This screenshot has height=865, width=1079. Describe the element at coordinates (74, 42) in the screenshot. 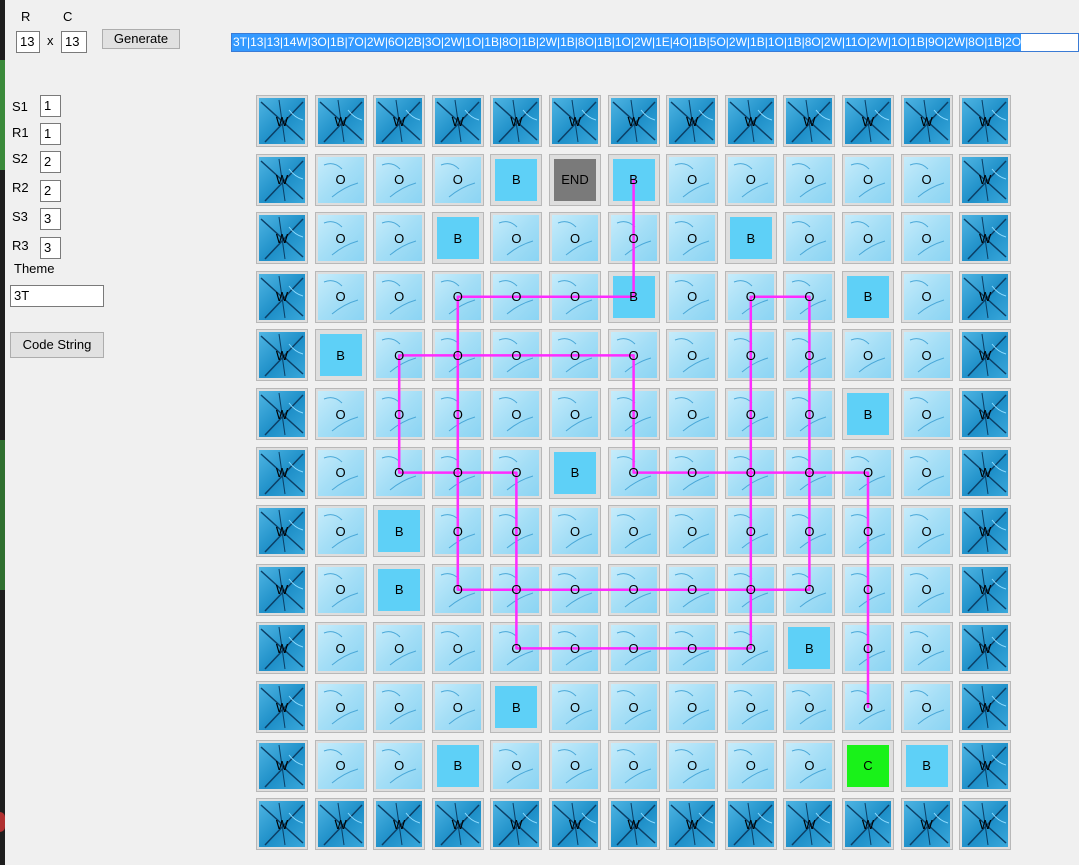

I see `cols-input: 13` at that location.